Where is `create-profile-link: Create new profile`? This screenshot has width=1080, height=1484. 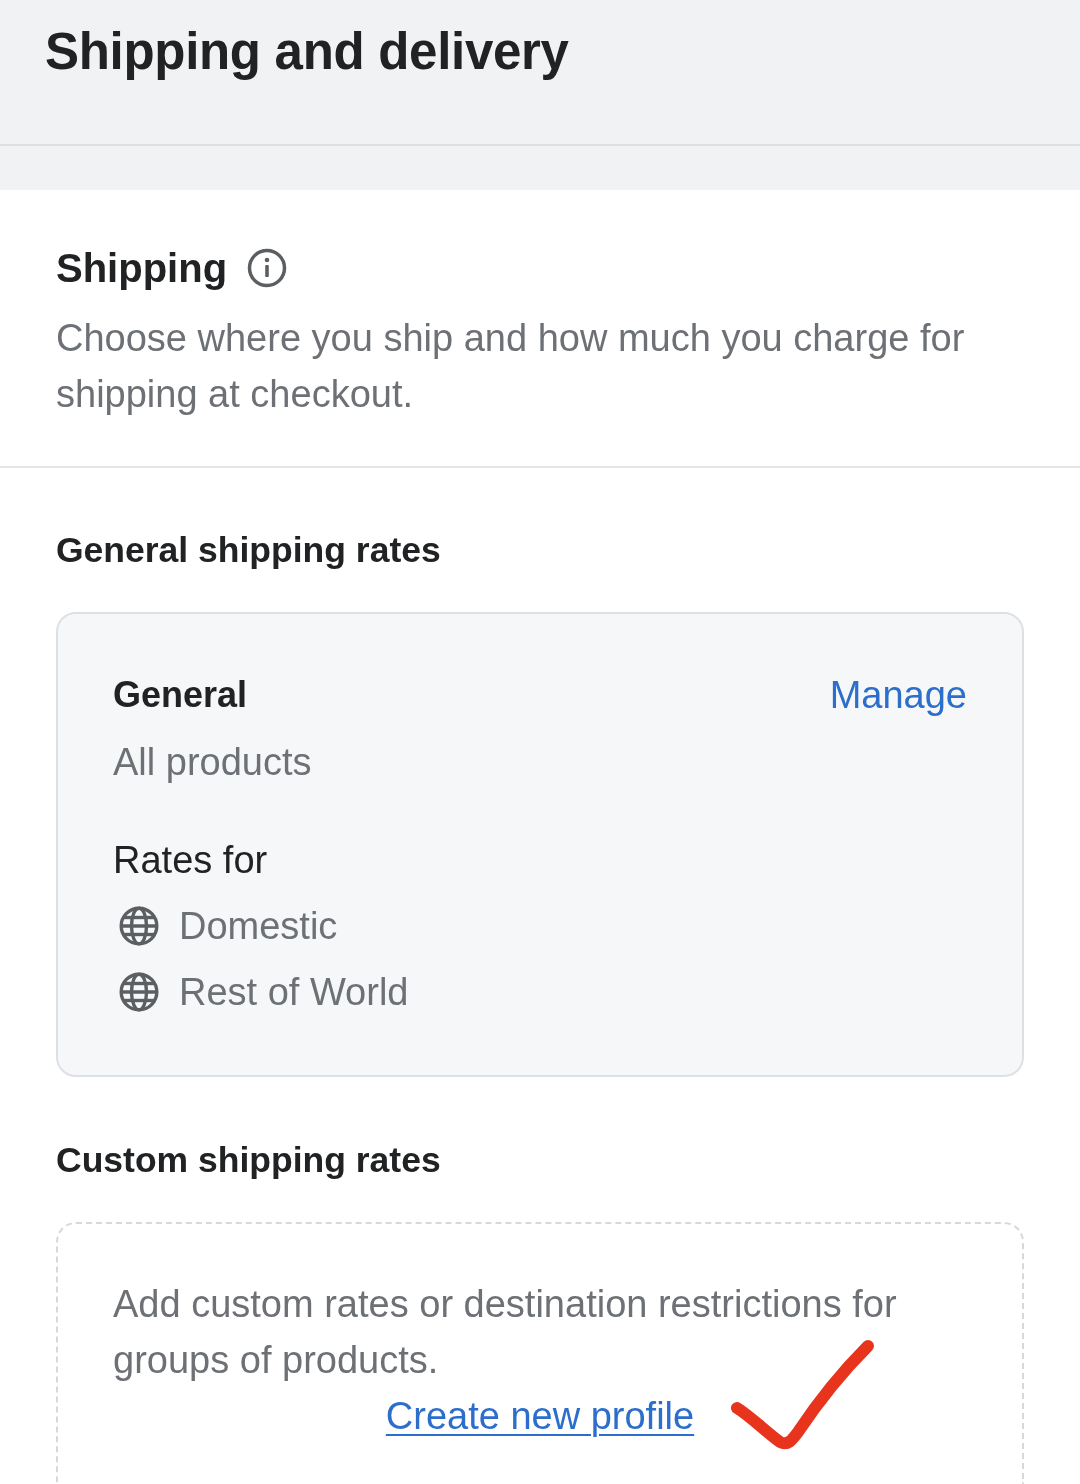
create-profile-link: Create new profile is located at coordinates (540, 1416).